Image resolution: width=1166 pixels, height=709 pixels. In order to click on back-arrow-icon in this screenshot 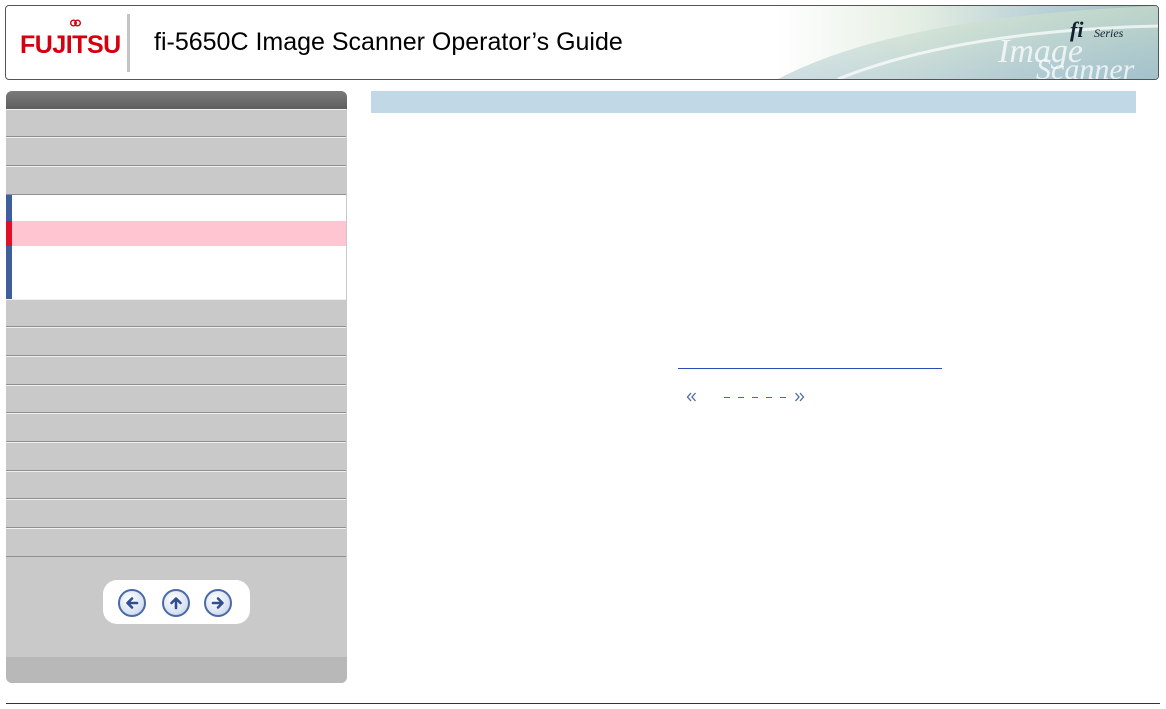, I will do `click(132, 603)`.